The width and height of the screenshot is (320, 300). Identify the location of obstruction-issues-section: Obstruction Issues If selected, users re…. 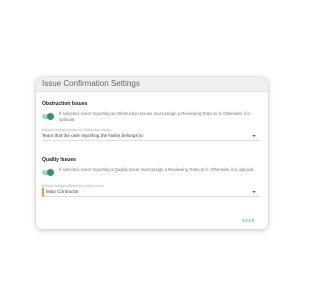
(151, 121).